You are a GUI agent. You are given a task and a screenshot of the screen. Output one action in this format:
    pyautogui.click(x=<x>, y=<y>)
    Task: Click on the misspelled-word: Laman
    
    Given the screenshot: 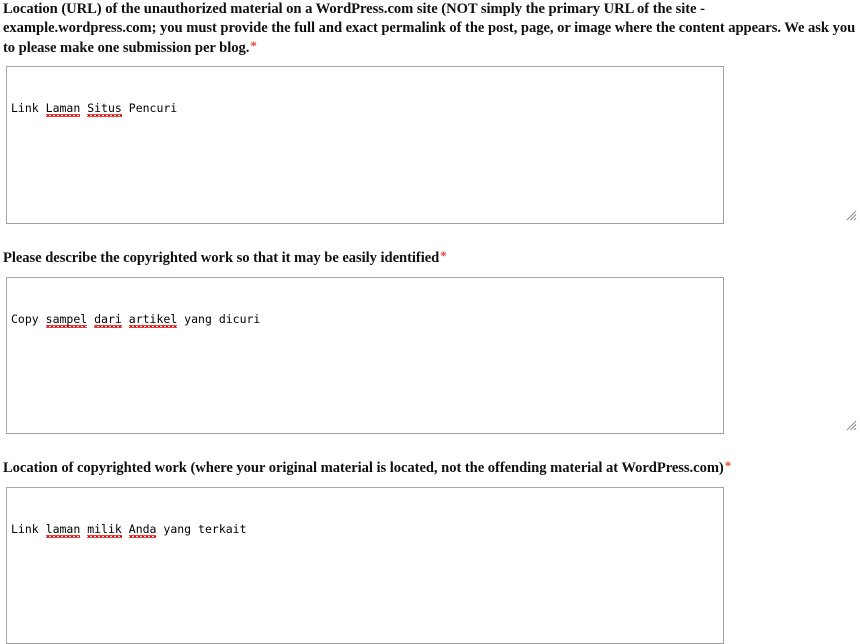 What is the action you would take?
    pyautogui.click(x=63, y=107)
    